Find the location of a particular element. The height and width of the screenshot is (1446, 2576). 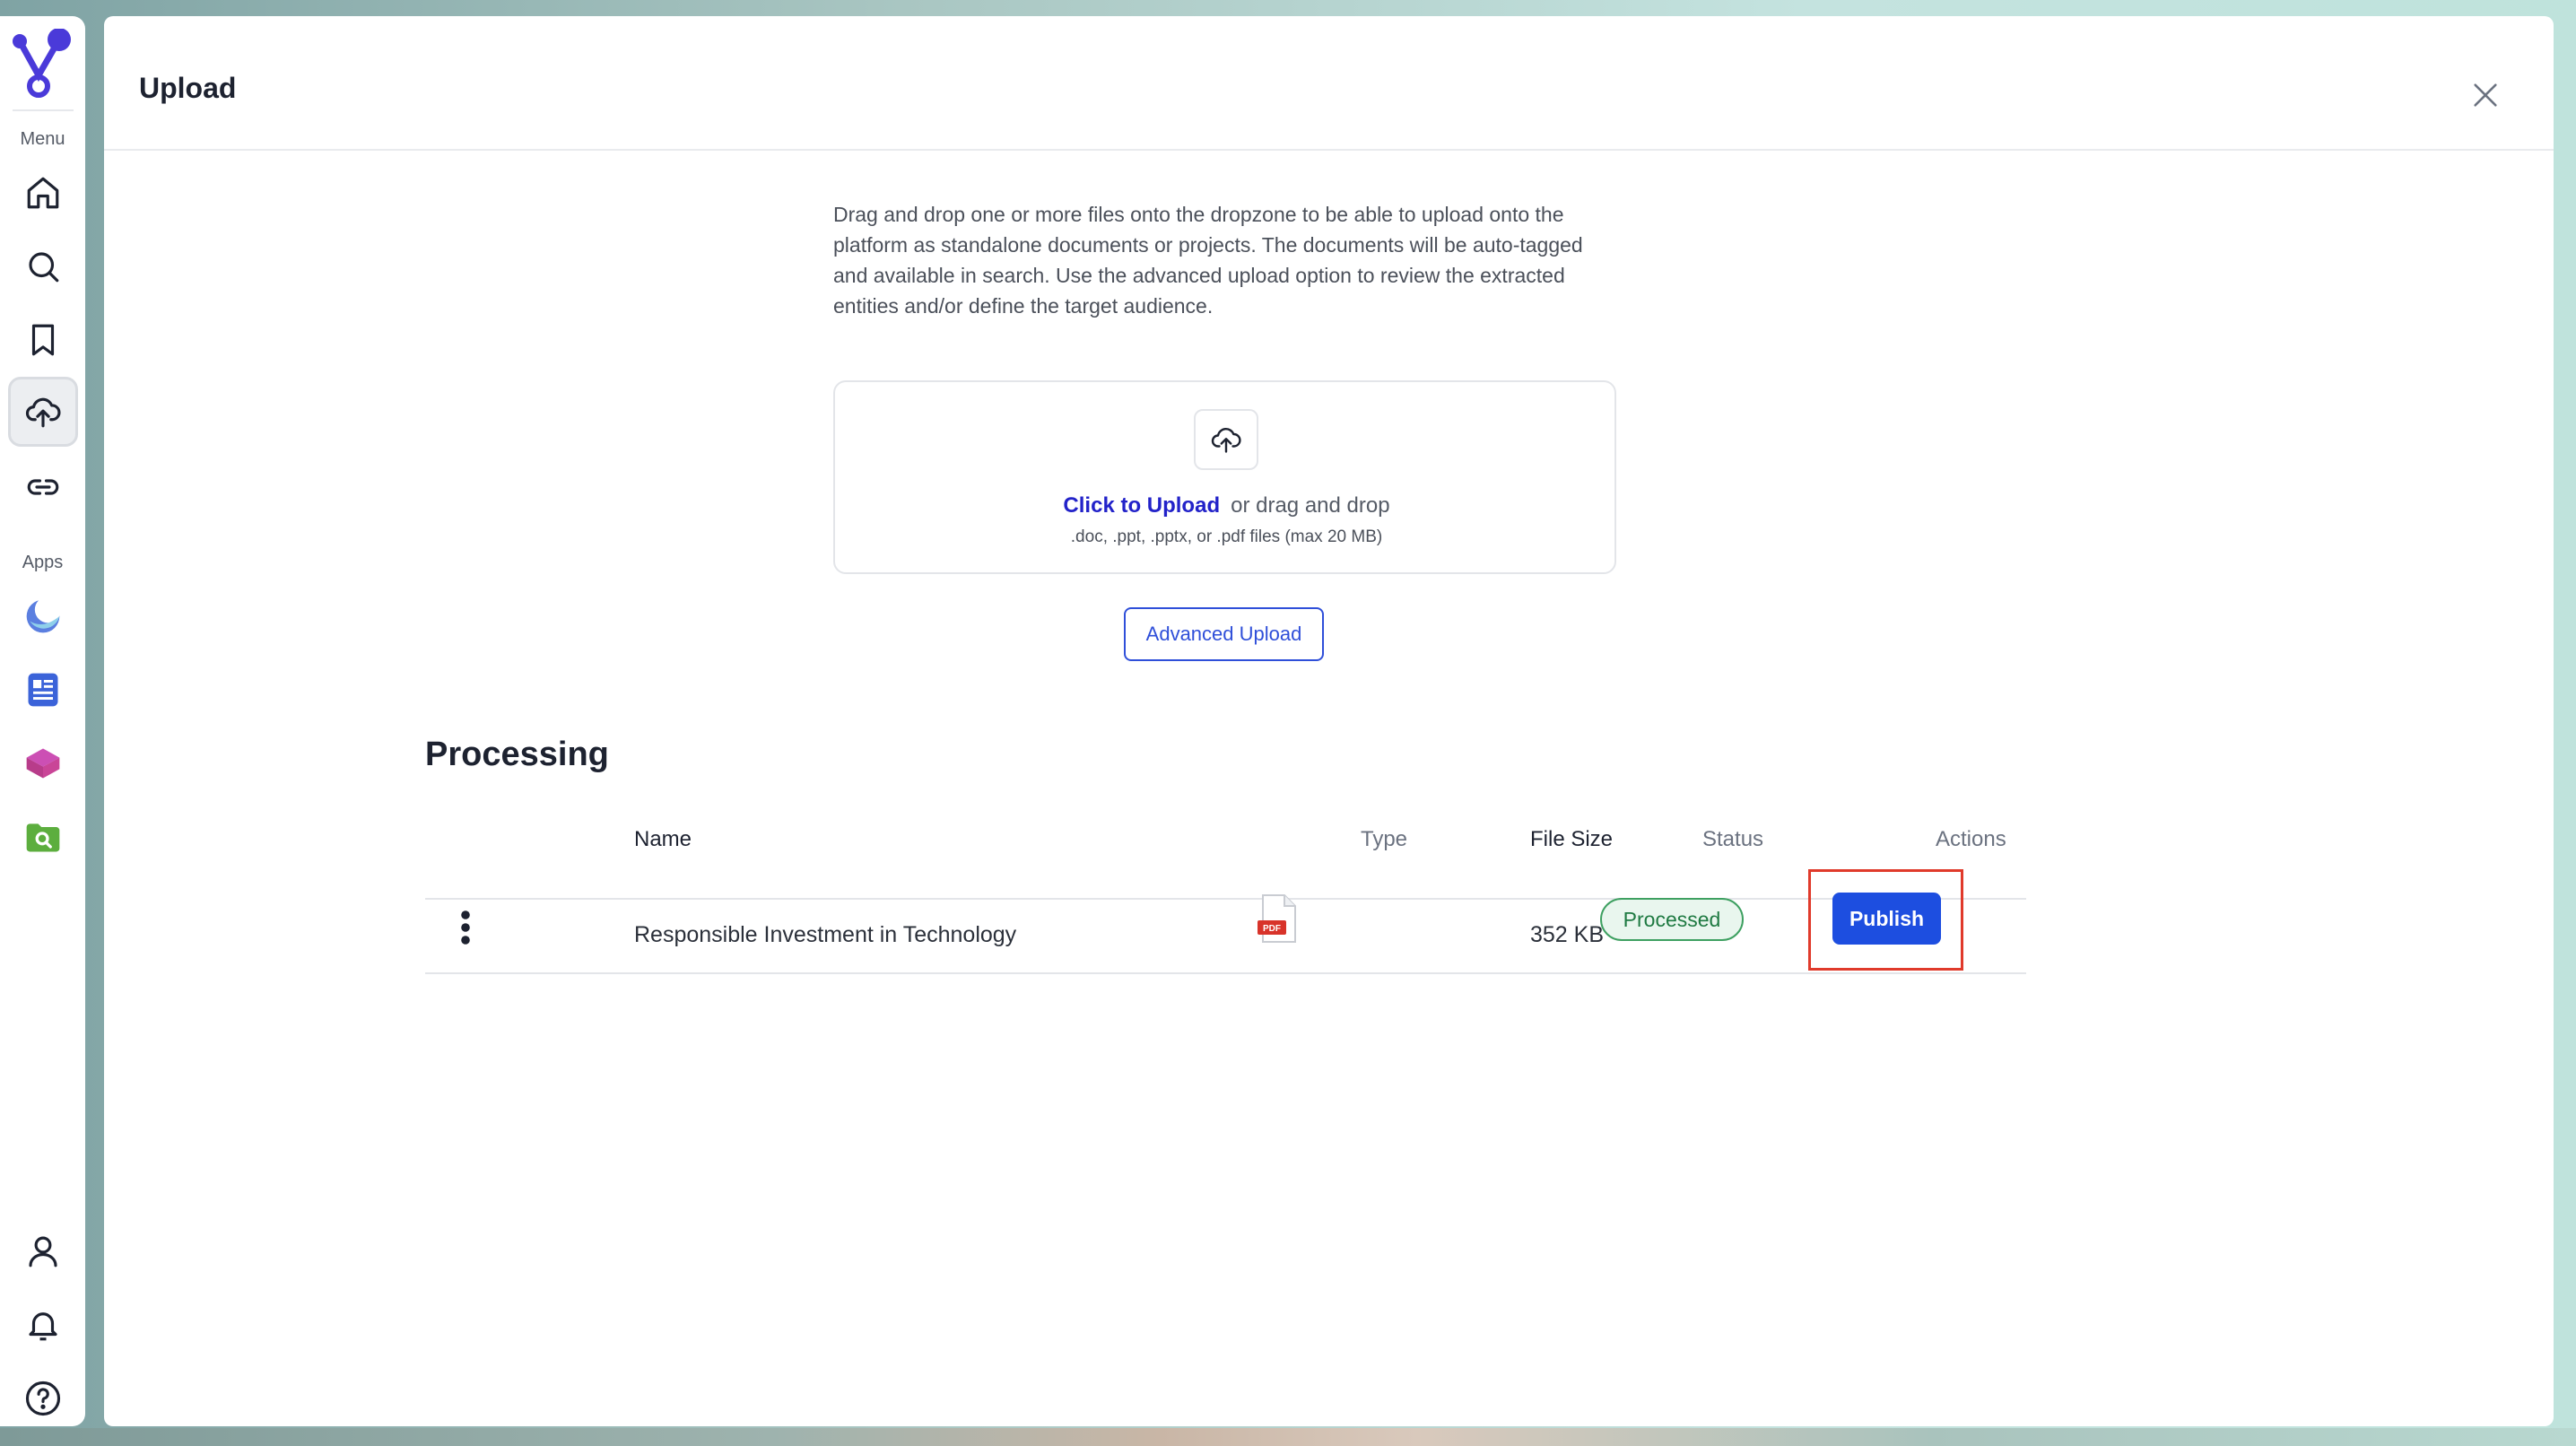

document-app-icon is located at coordinates (43, 690).